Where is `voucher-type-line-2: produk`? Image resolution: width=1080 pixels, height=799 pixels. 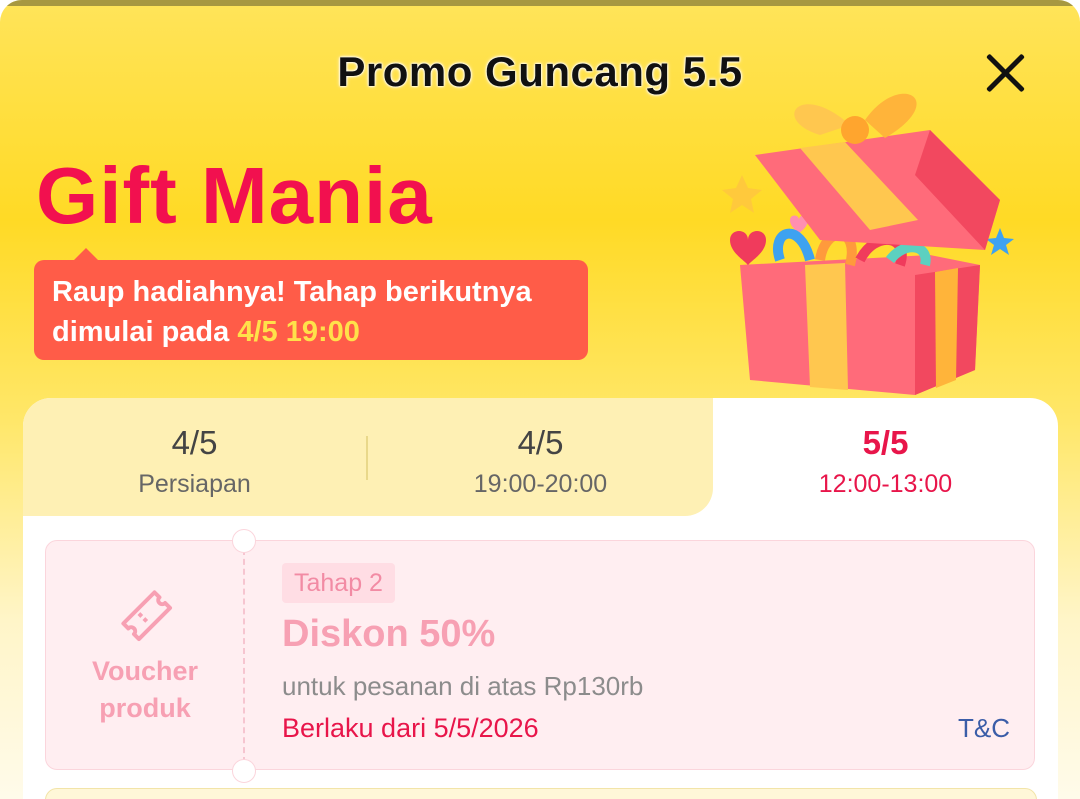 voucher-type-line-2: produk is located at coordinates (145, 708).